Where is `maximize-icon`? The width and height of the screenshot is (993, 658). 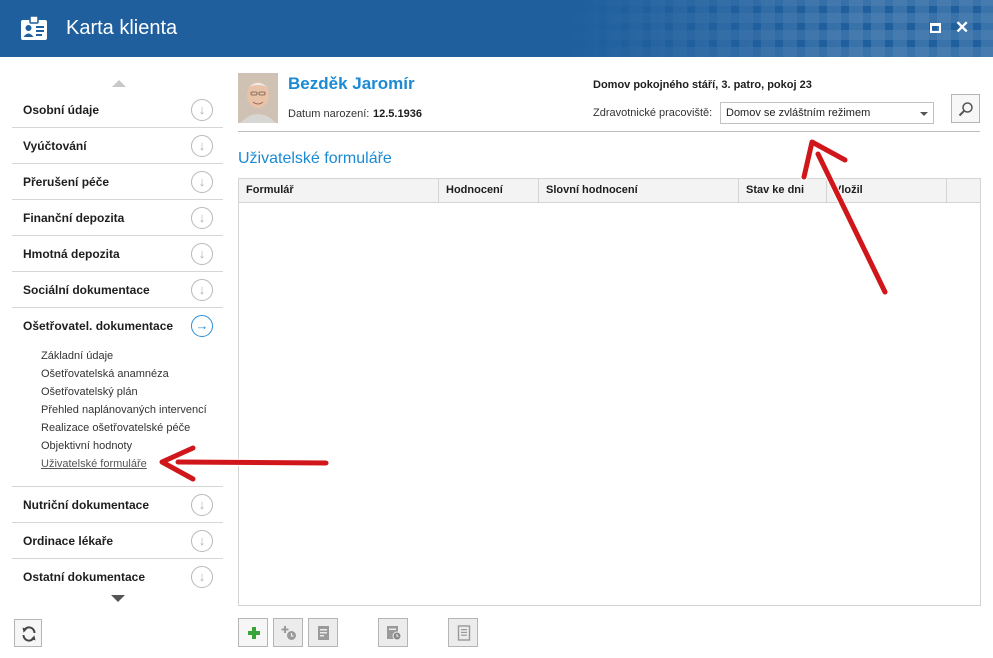 maximize-icon is located at coordinates (935, 28).